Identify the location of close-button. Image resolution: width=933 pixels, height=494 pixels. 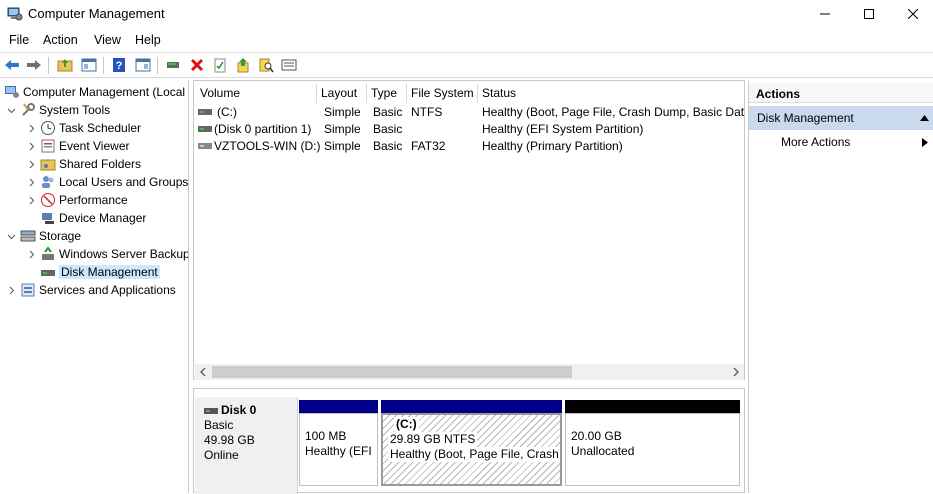
(911, 14).